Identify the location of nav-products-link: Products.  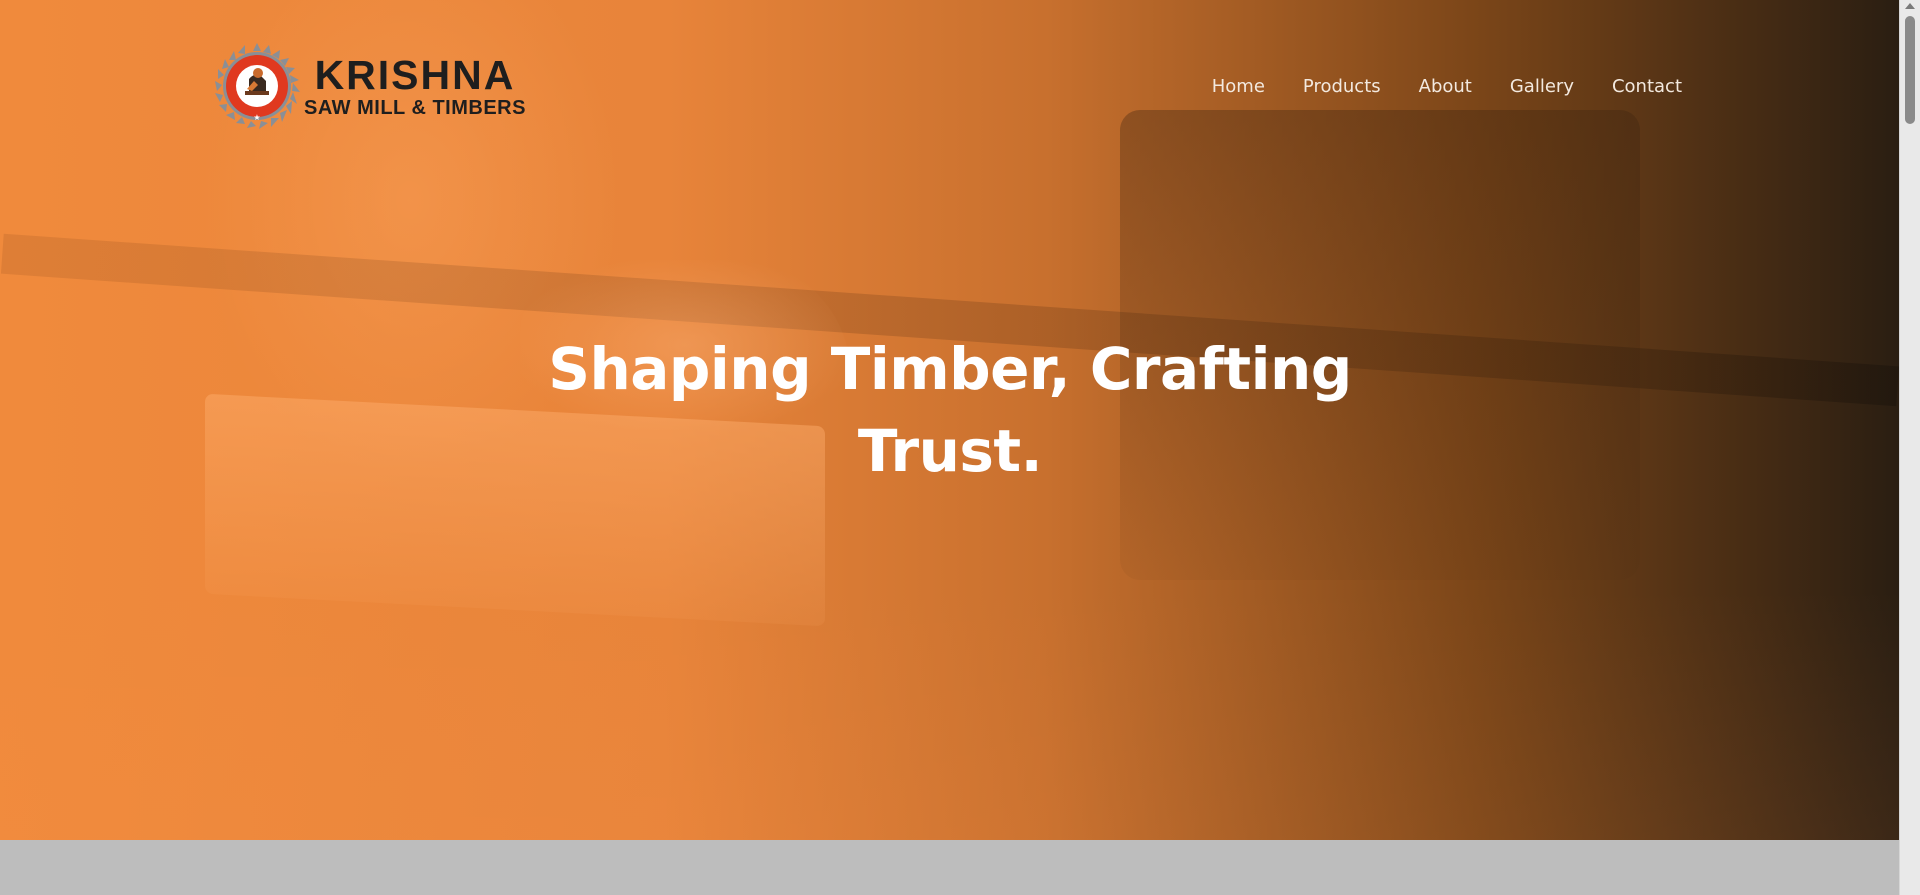
(1342, 86).